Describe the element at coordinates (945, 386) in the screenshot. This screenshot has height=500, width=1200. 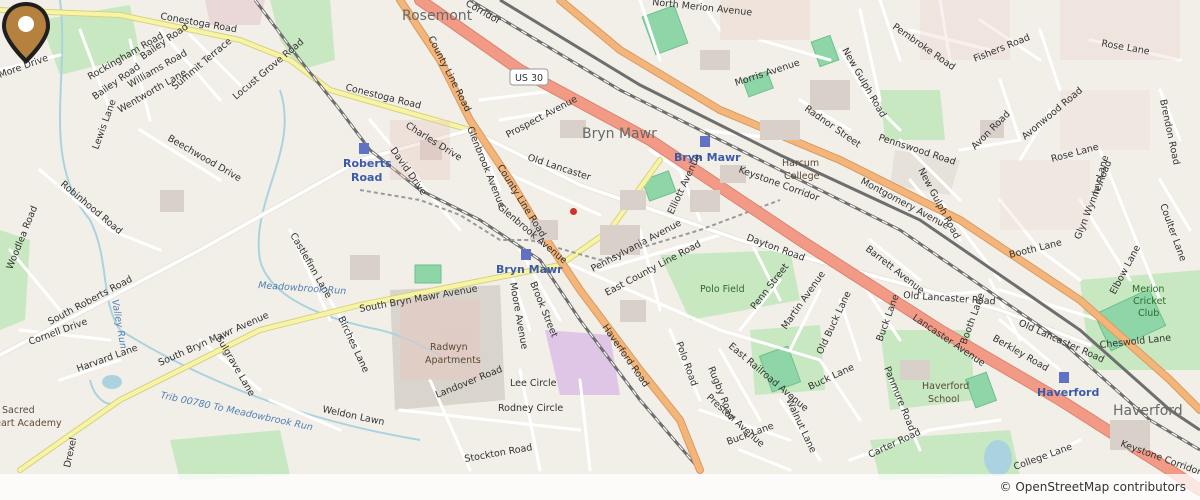
I see `area-label-haverford-school-1: Haverford` at that location.